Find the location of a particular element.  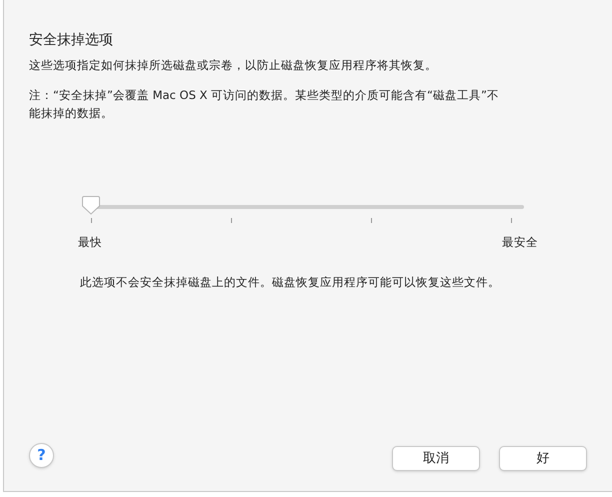

slider-min-label: 最快 is located at coordinates (90, 242).